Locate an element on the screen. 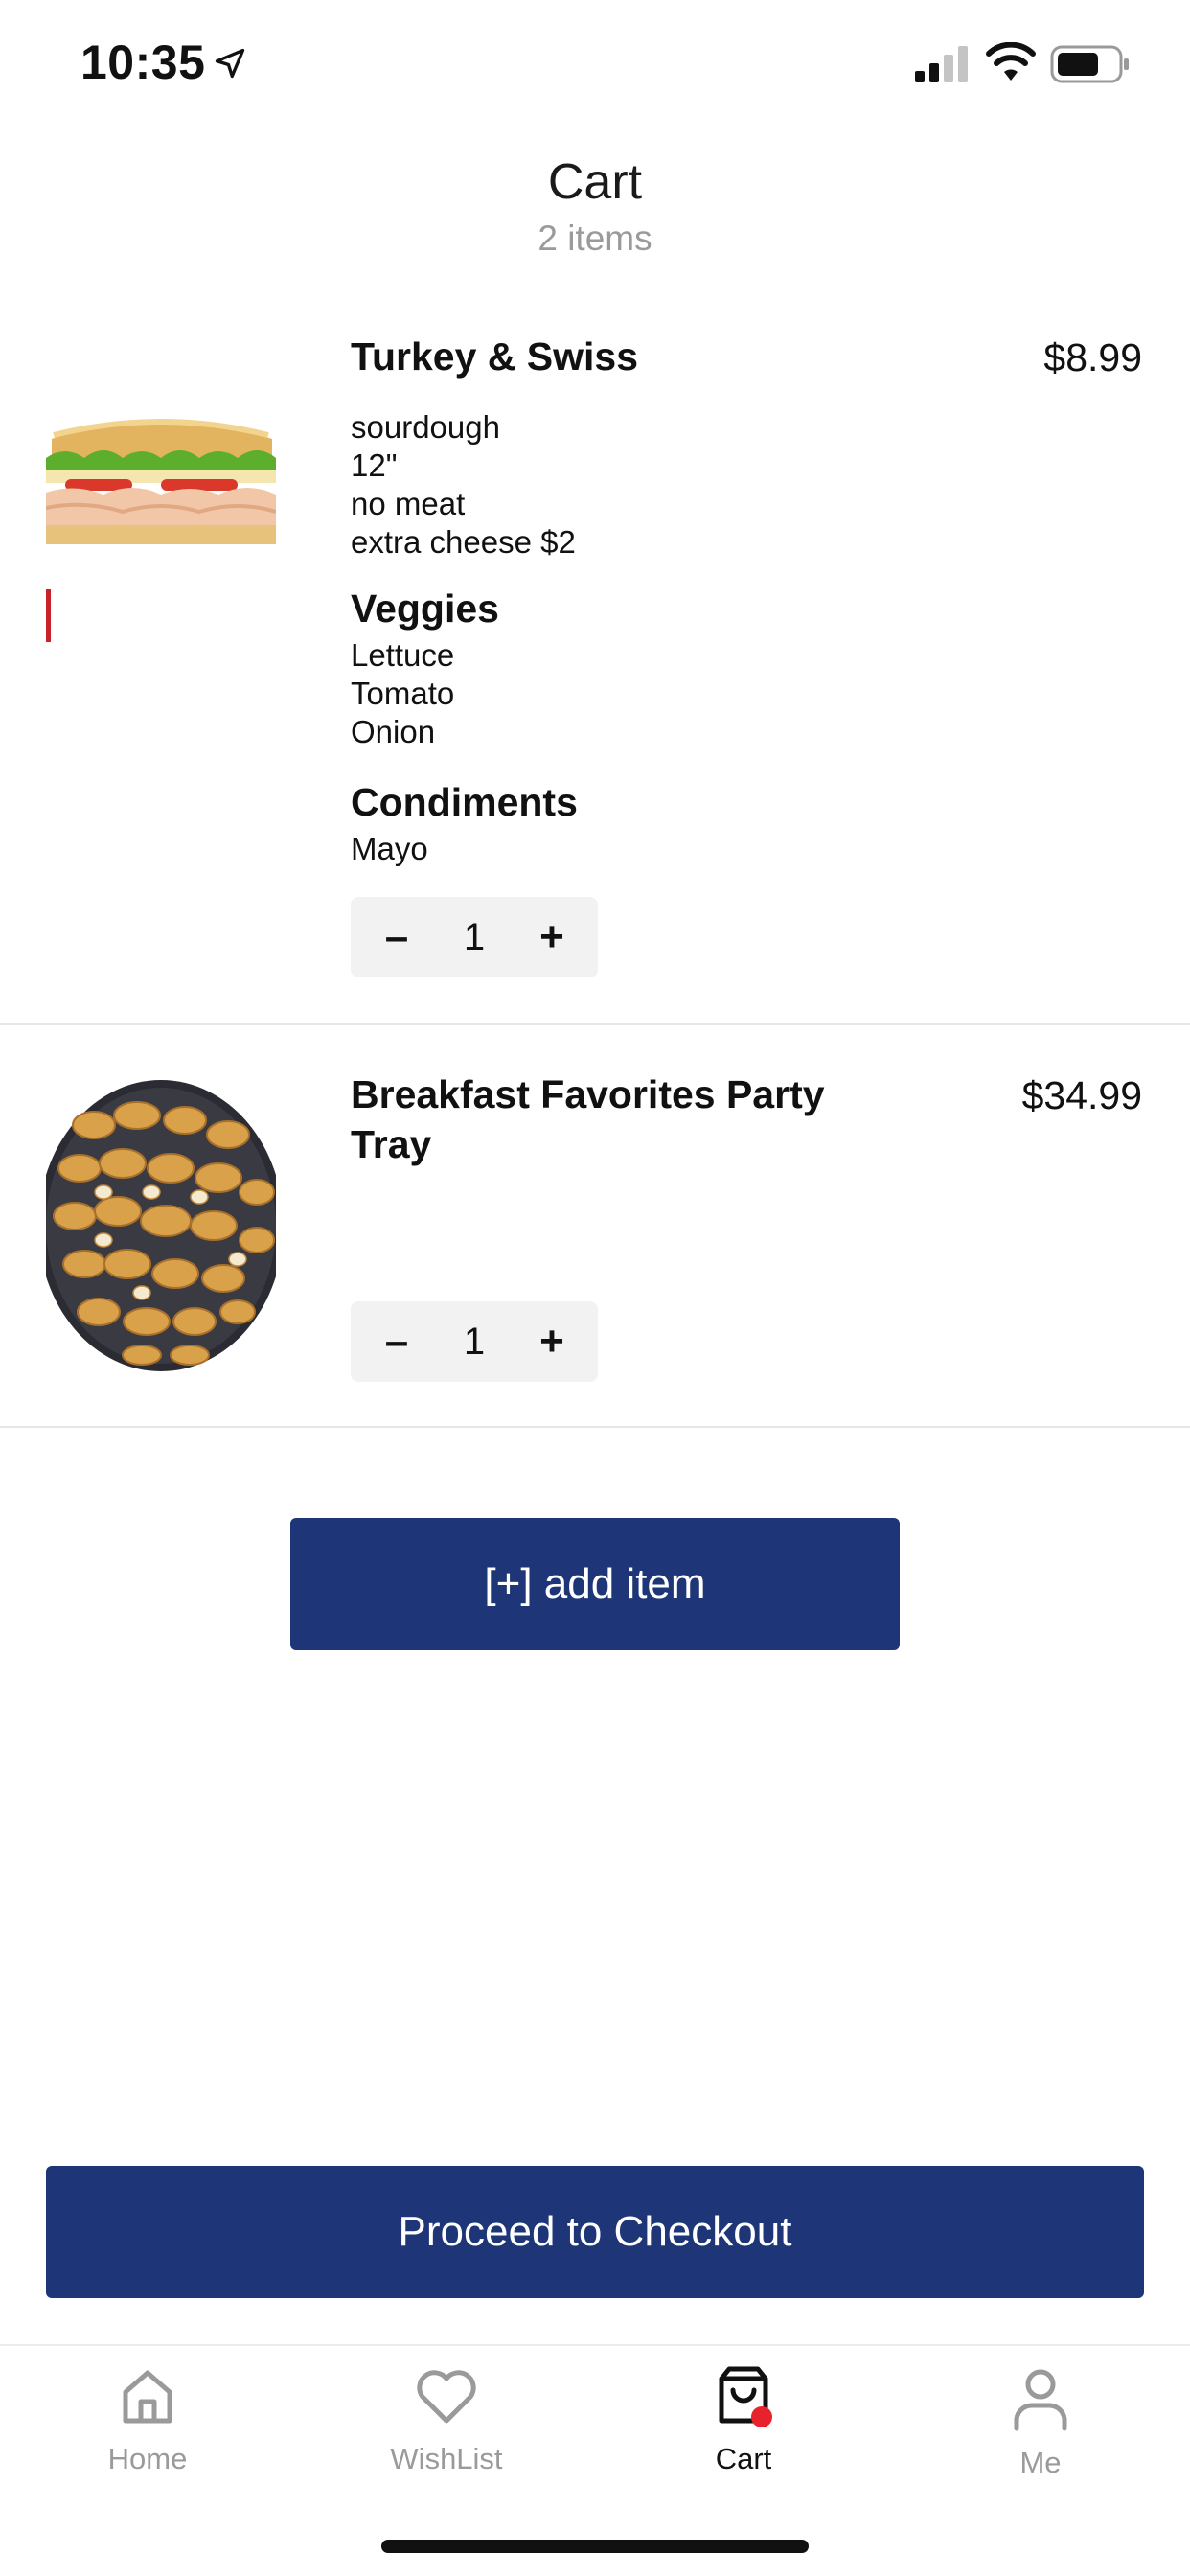 Image resolution: width=1190 pixels, height=2576 pixels. condiments-list: Mayo is located at coordinates (389, 849).